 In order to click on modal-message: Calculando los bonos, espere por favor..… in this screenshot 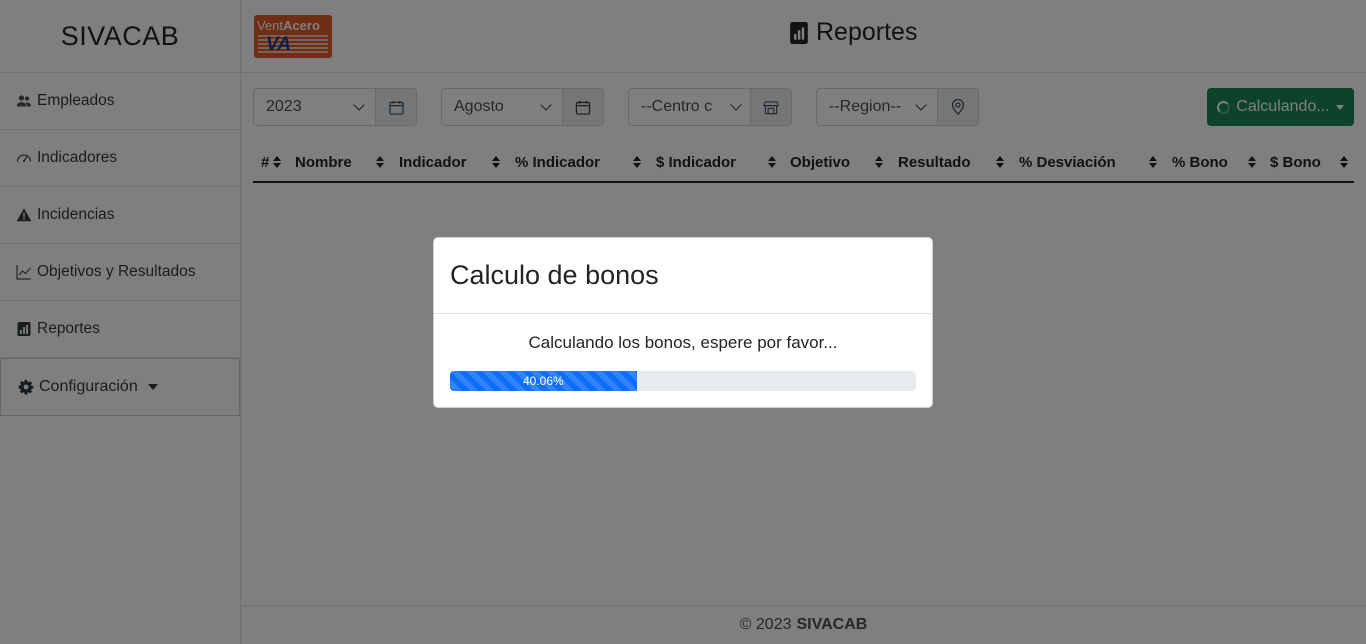, I will do `click(683, 342)`.